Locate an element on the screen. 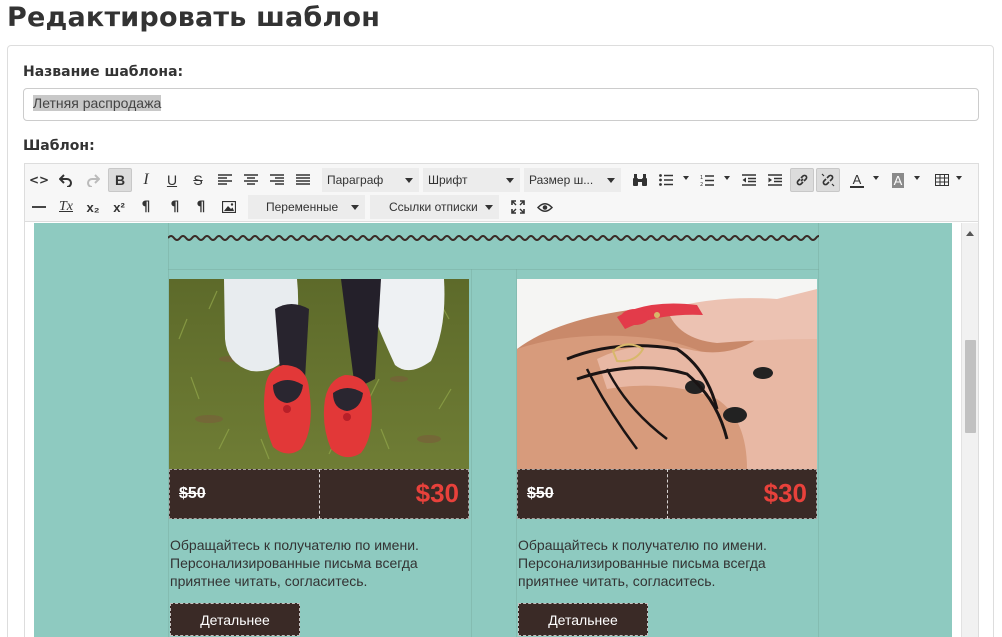 The image size is (1002, 637). bold-button: B is located at coordinates (120, 180).